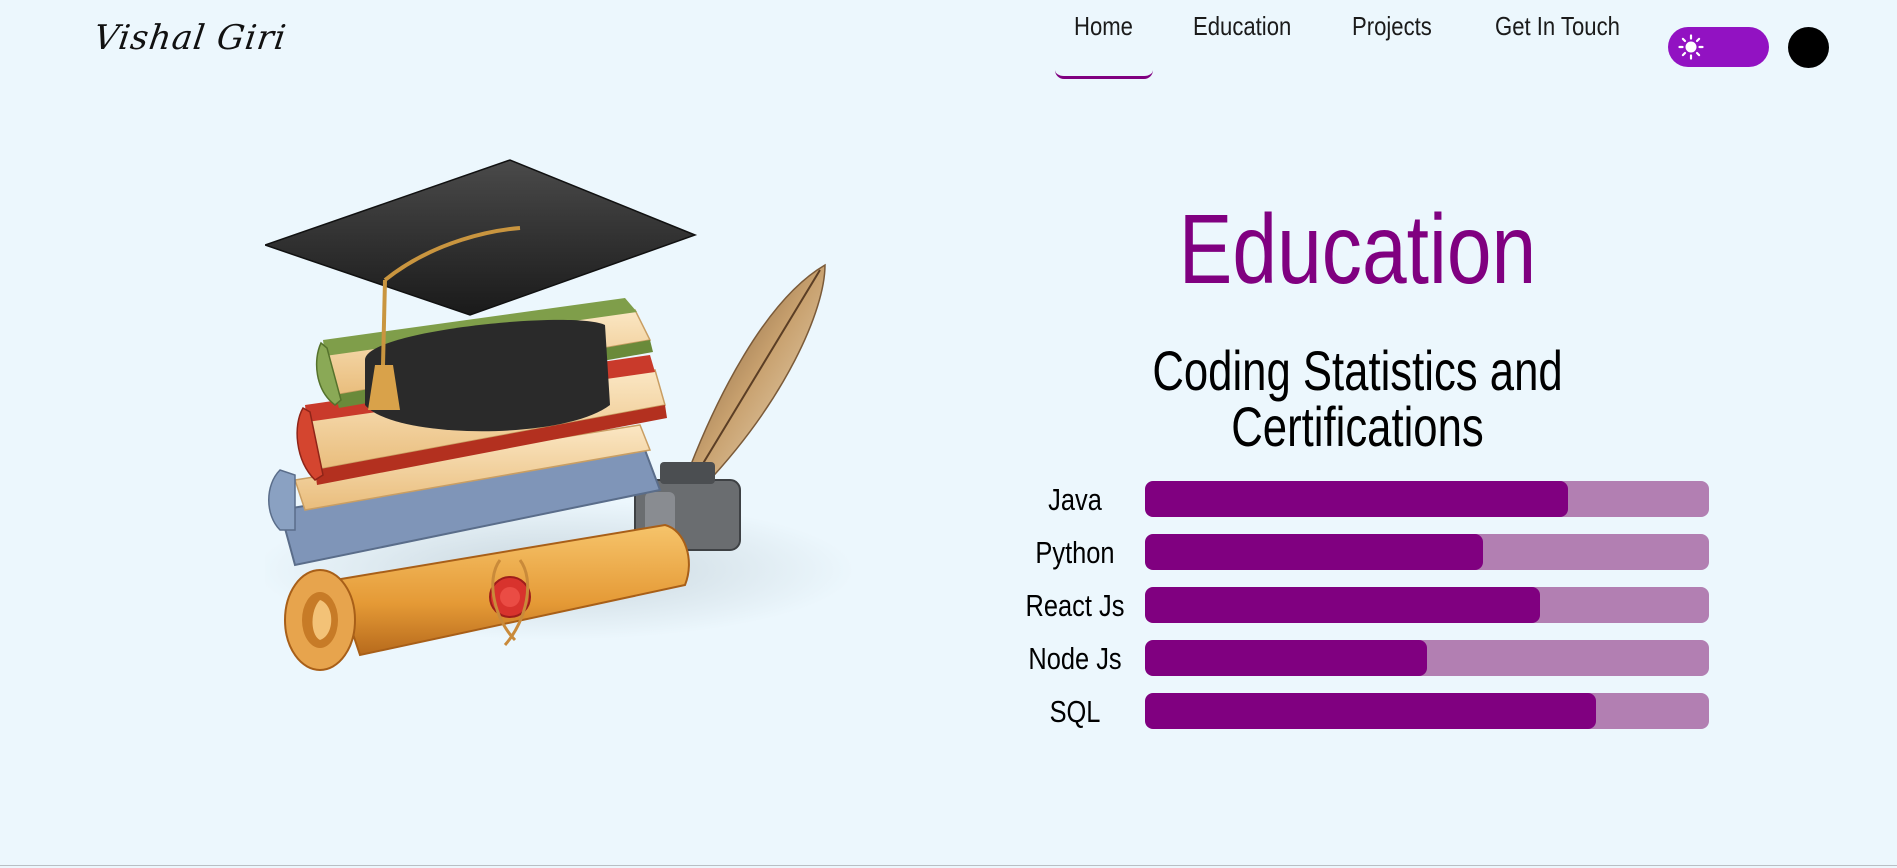 This screenshot has width=1897, height=868. I want to click on sun-icon, so click(1691, 47).